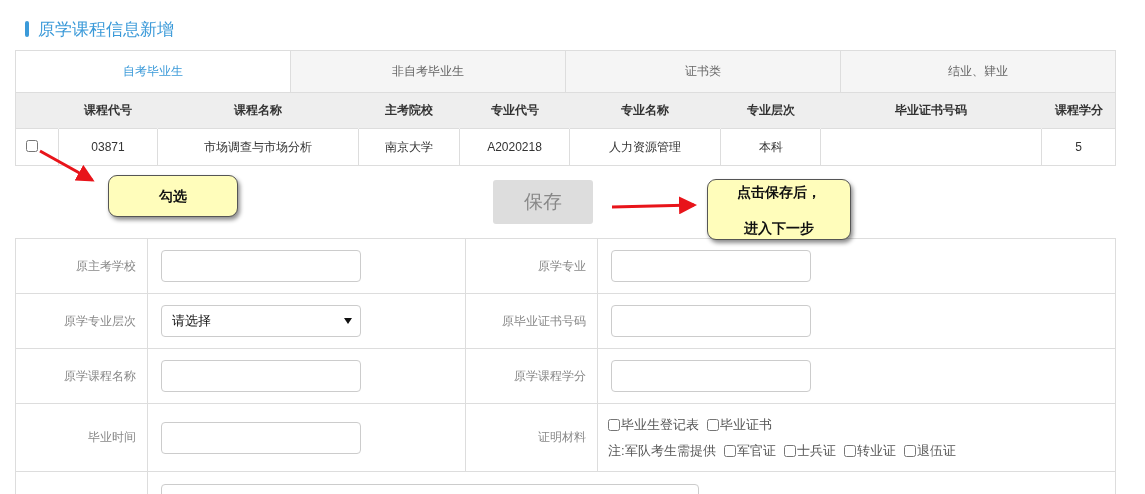 The height and width of the screenshot is (494, 1145). Describe the element at coordinates (37, 111) in the screenshot. I see `header-cell` at that location.